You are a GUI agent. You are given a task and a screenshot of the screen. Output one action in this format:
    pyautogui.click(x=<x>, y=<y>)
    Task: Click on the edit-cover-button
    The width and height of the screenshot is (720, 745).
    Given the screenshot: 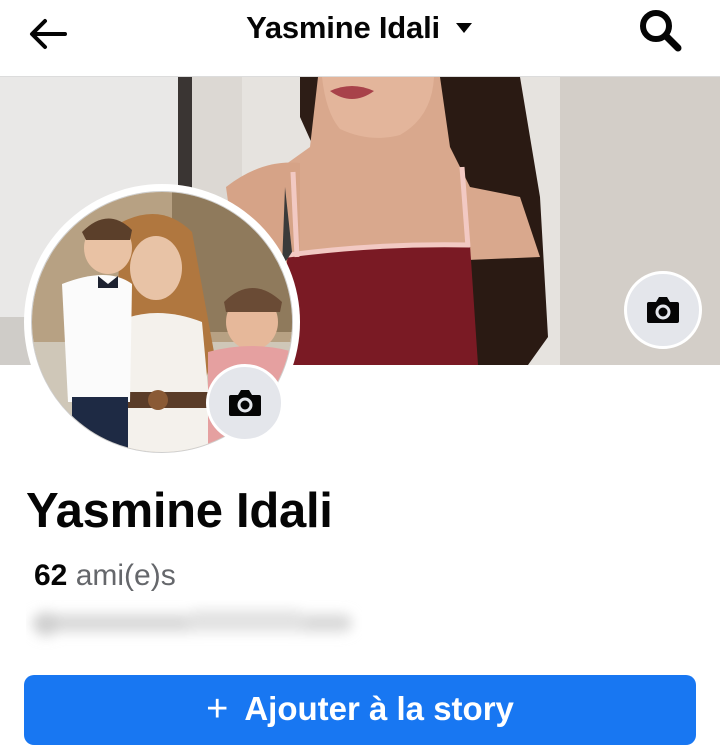 What is the action you would take?
    pyautogui.click(x=663, y=310)
    